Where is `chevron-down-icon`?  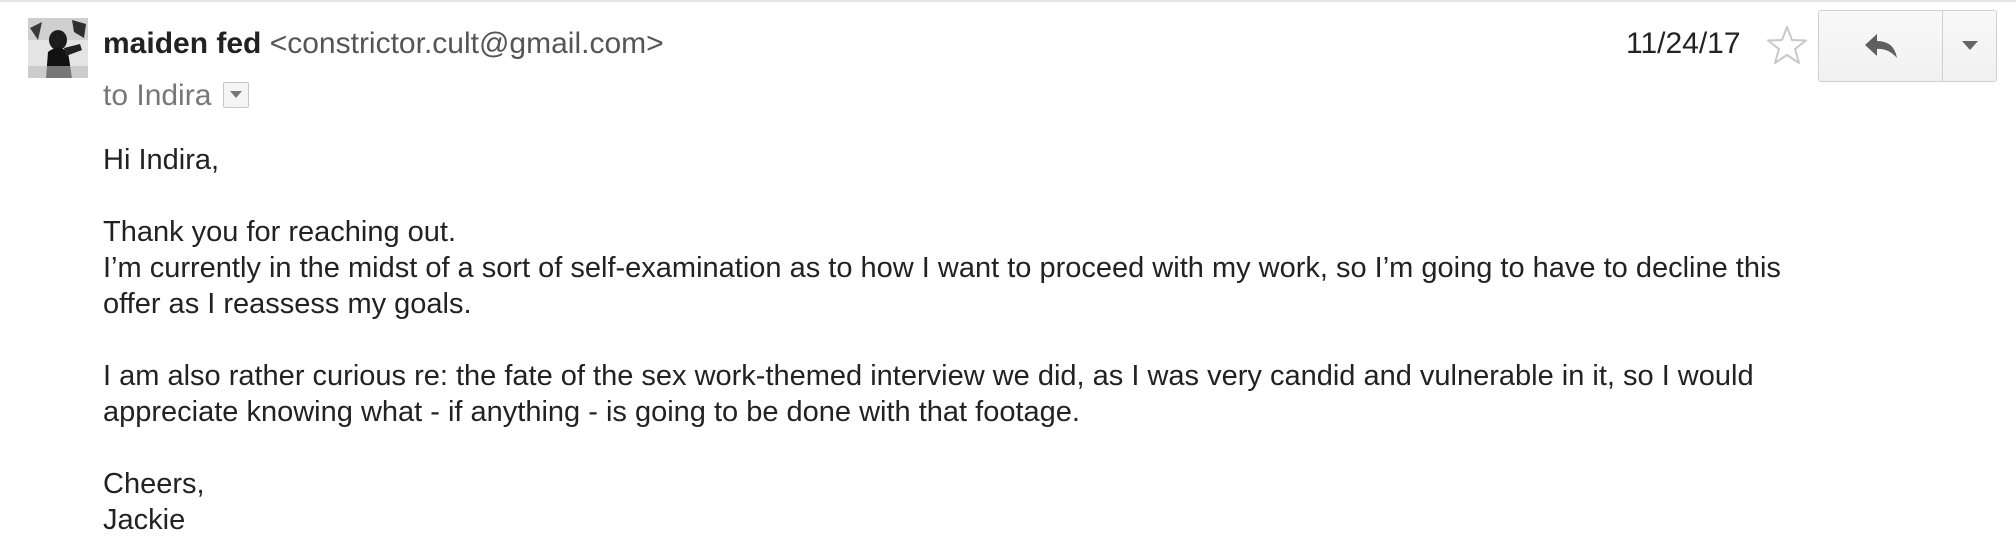 chevron-down-icon is located at coordinates (1969, 45).